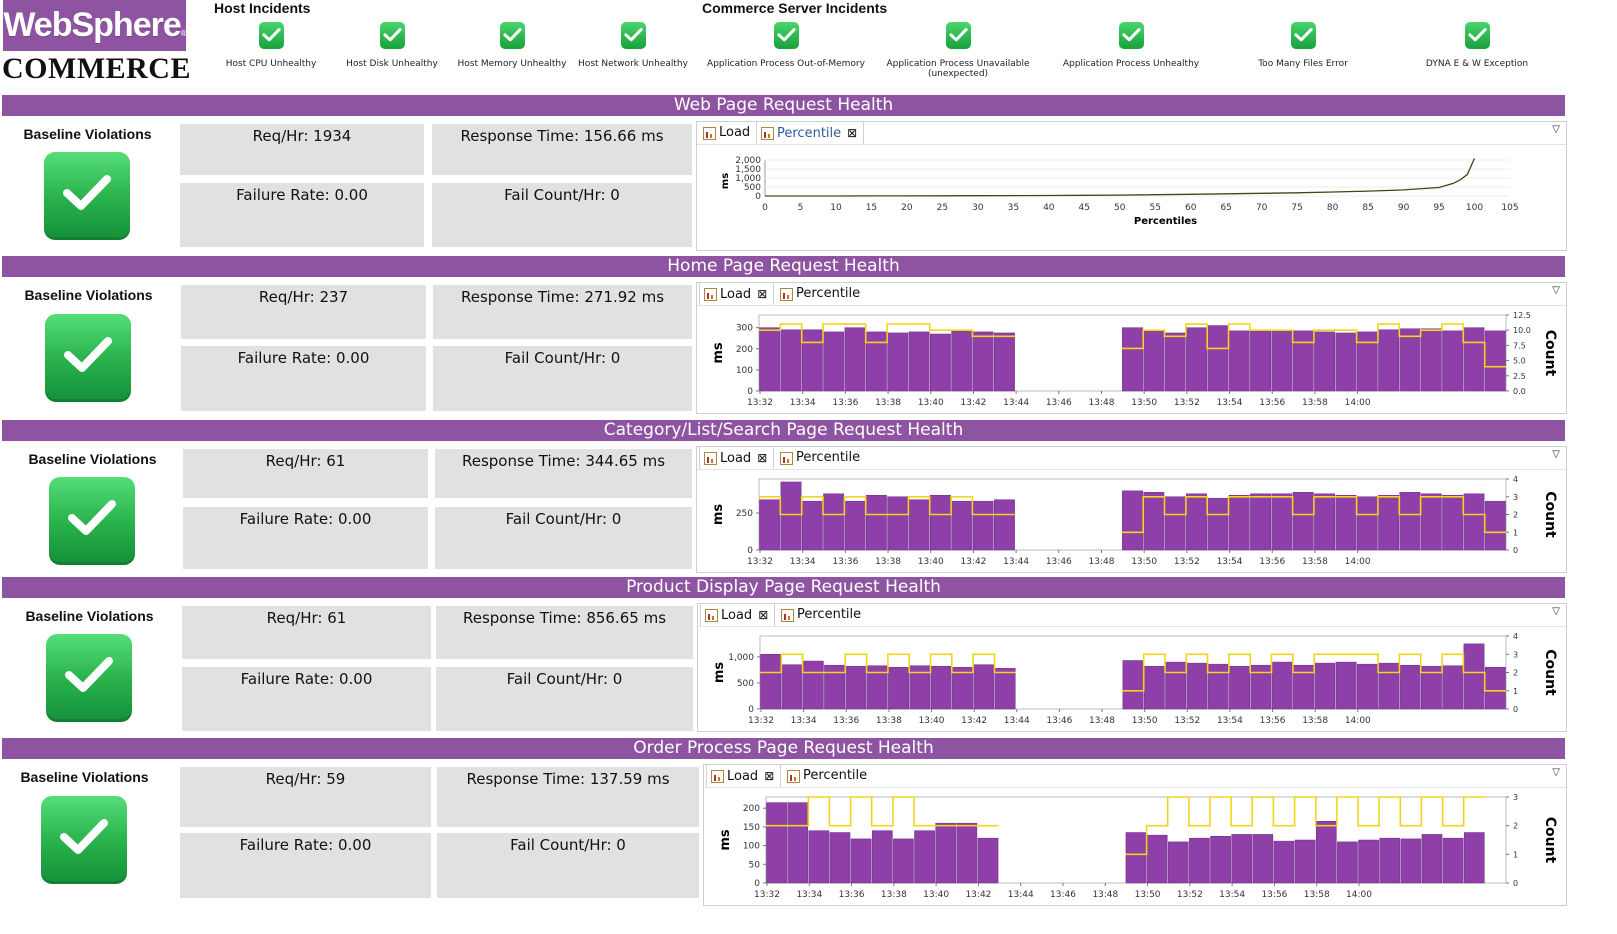 The height and width of the screenshot is (934, 1617). What do you see at coordinates (1017, 721) in the screenshot?
I see `x-tick-label: 13:44` at bounding box center [1017, 721].